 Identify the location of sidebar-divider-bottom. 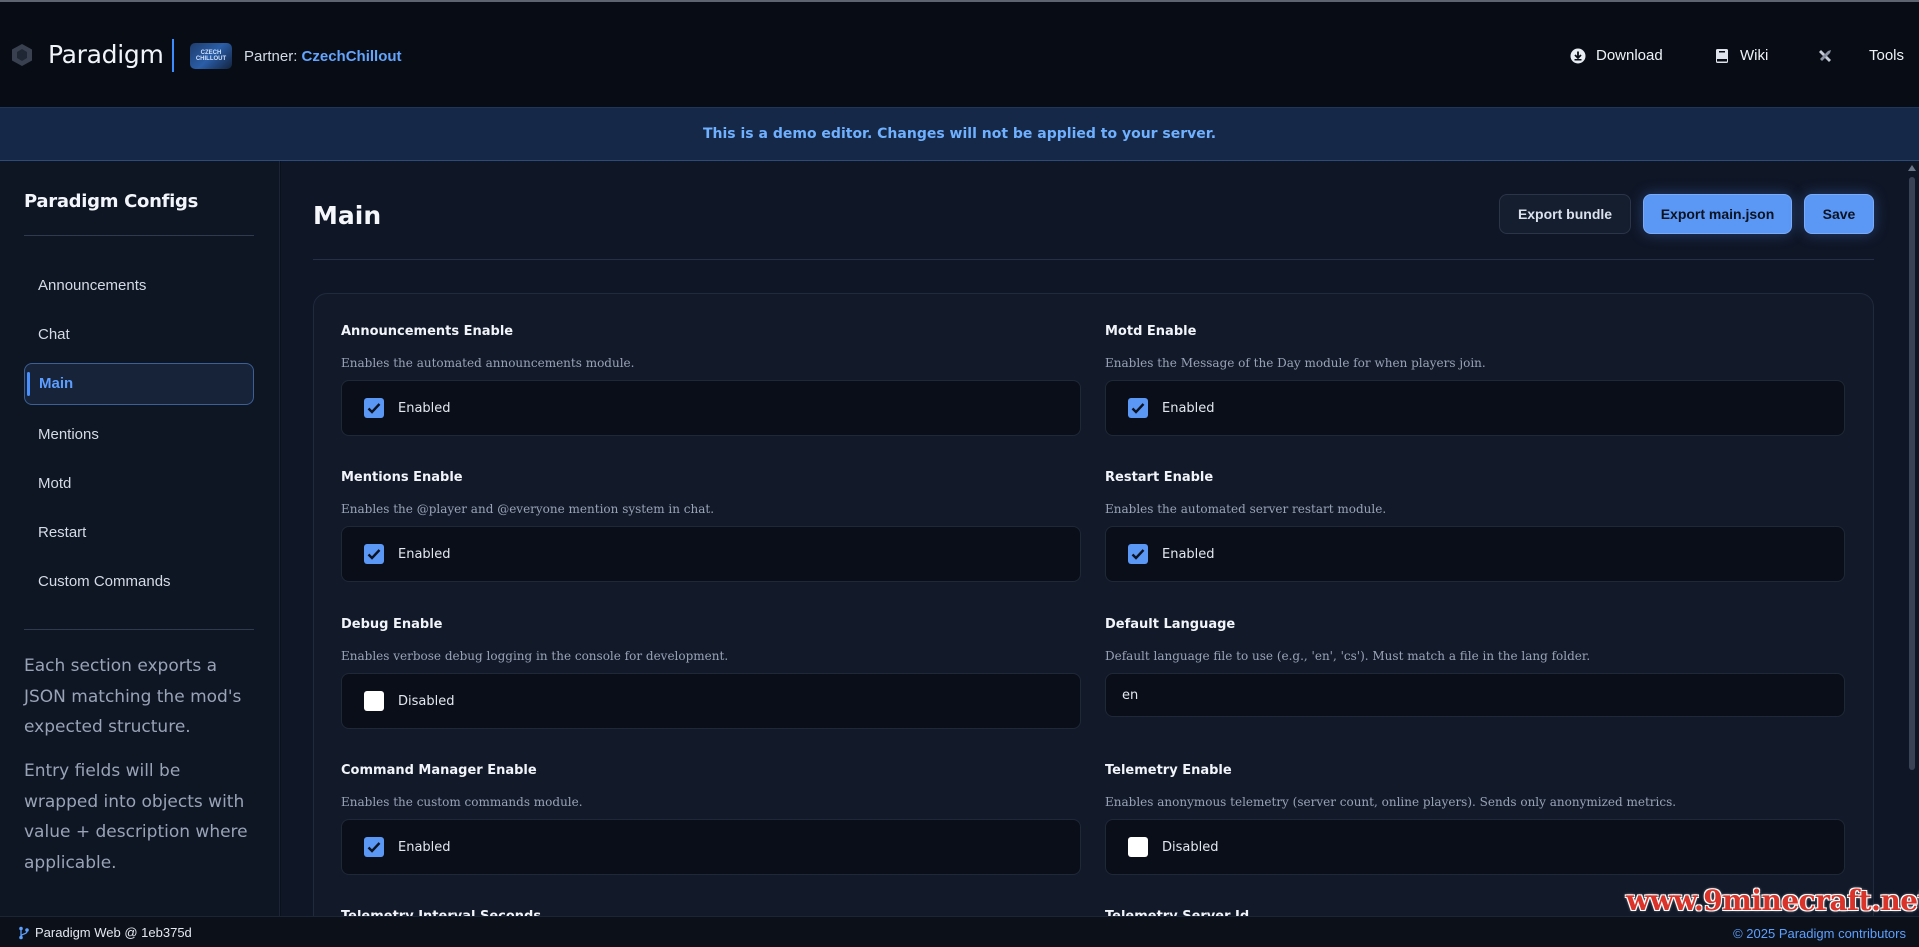
(139, 629).